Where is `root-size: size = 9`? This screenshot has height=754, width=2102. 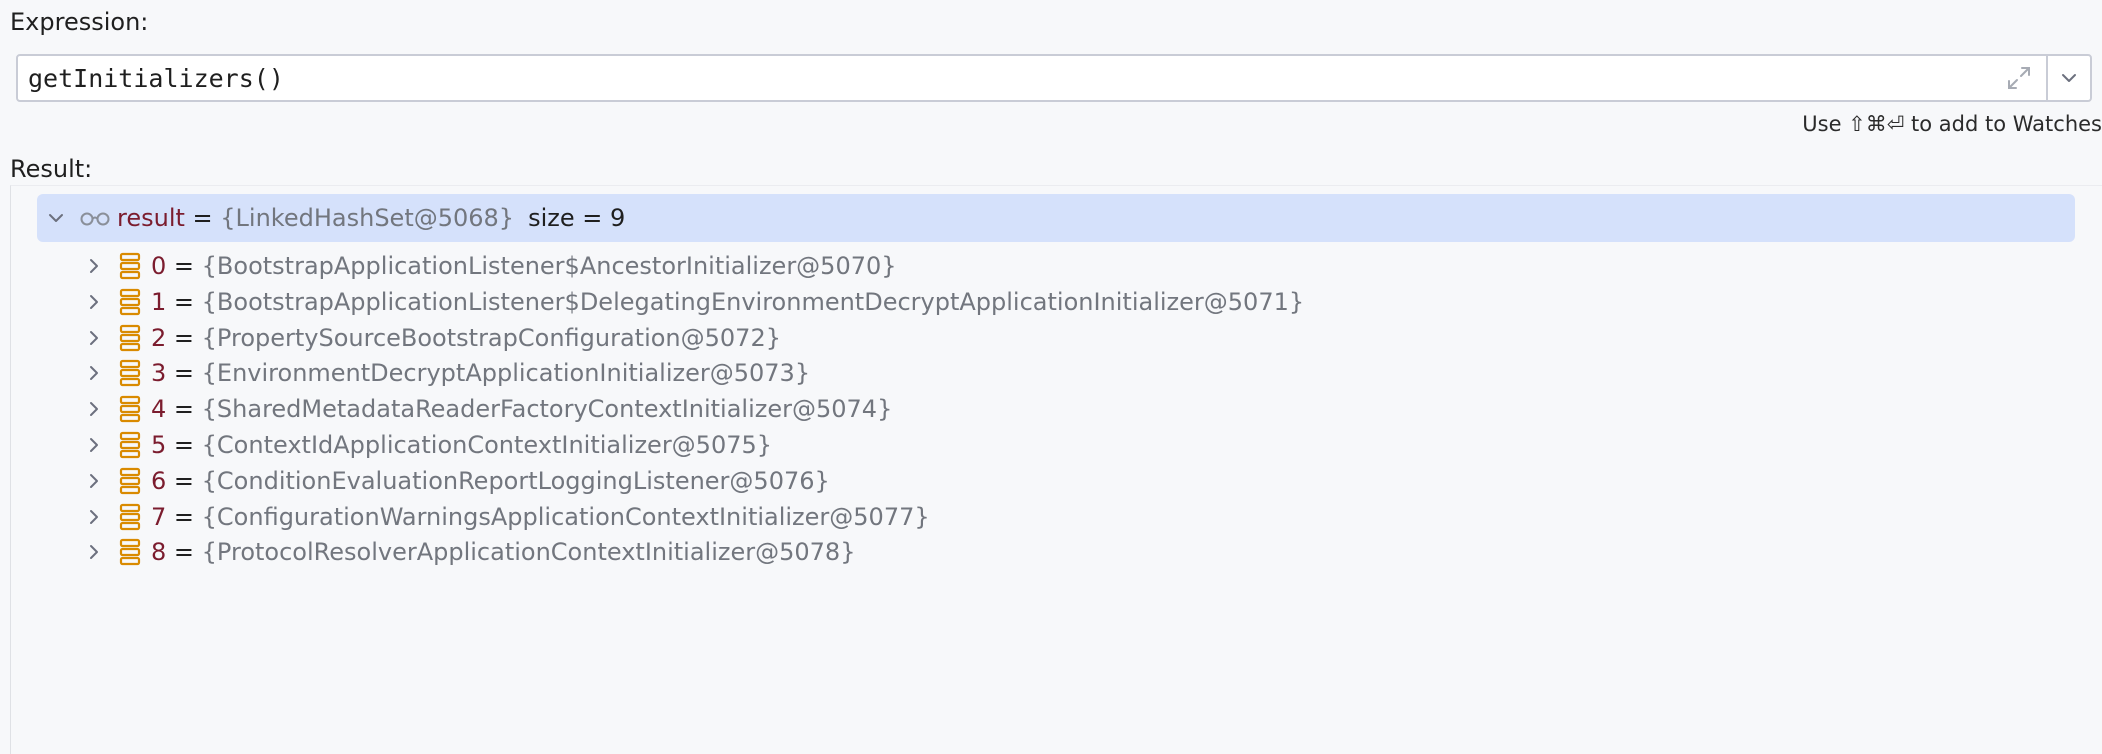 root-size: size = 9 is located at coordinates (577, 218).